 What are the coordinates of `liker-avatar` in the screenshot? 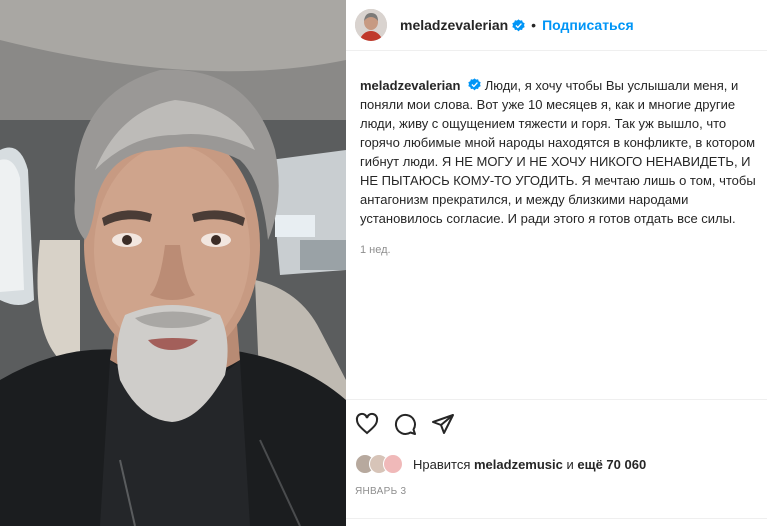 It's located at (393, 464).